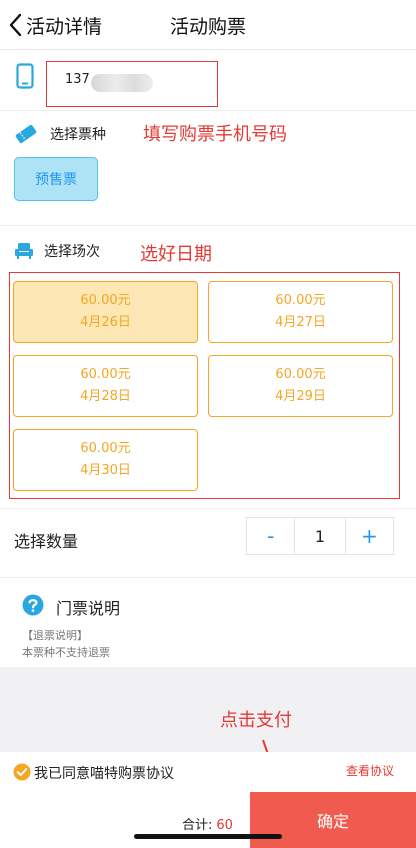 The width and height of the screenshot is (416, 848). What do you see at coordinates (208, 622) in the screenshot?
I see `ticket-notice: 门票说明 【退票说明】 本票种不支持退票` at bounding box center [208, 622].